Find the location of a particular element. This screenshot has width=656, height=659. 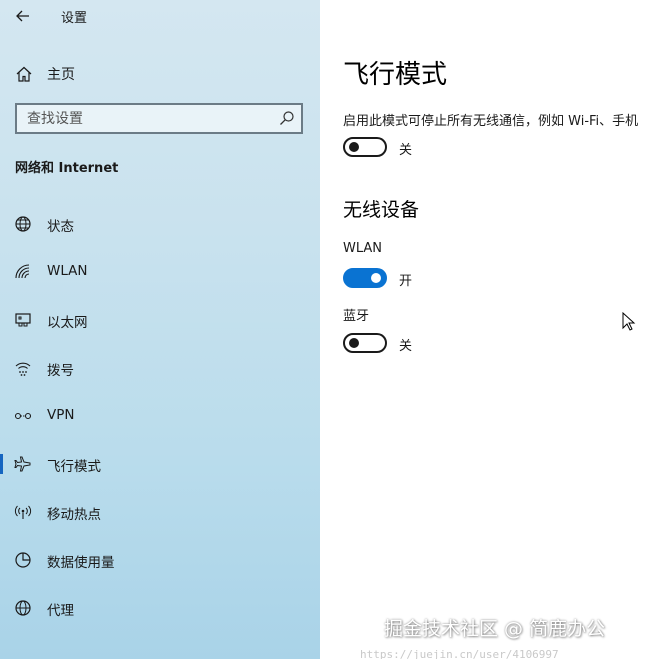

sidebar-item-label: 代理 is located at coordinates (60, 611).